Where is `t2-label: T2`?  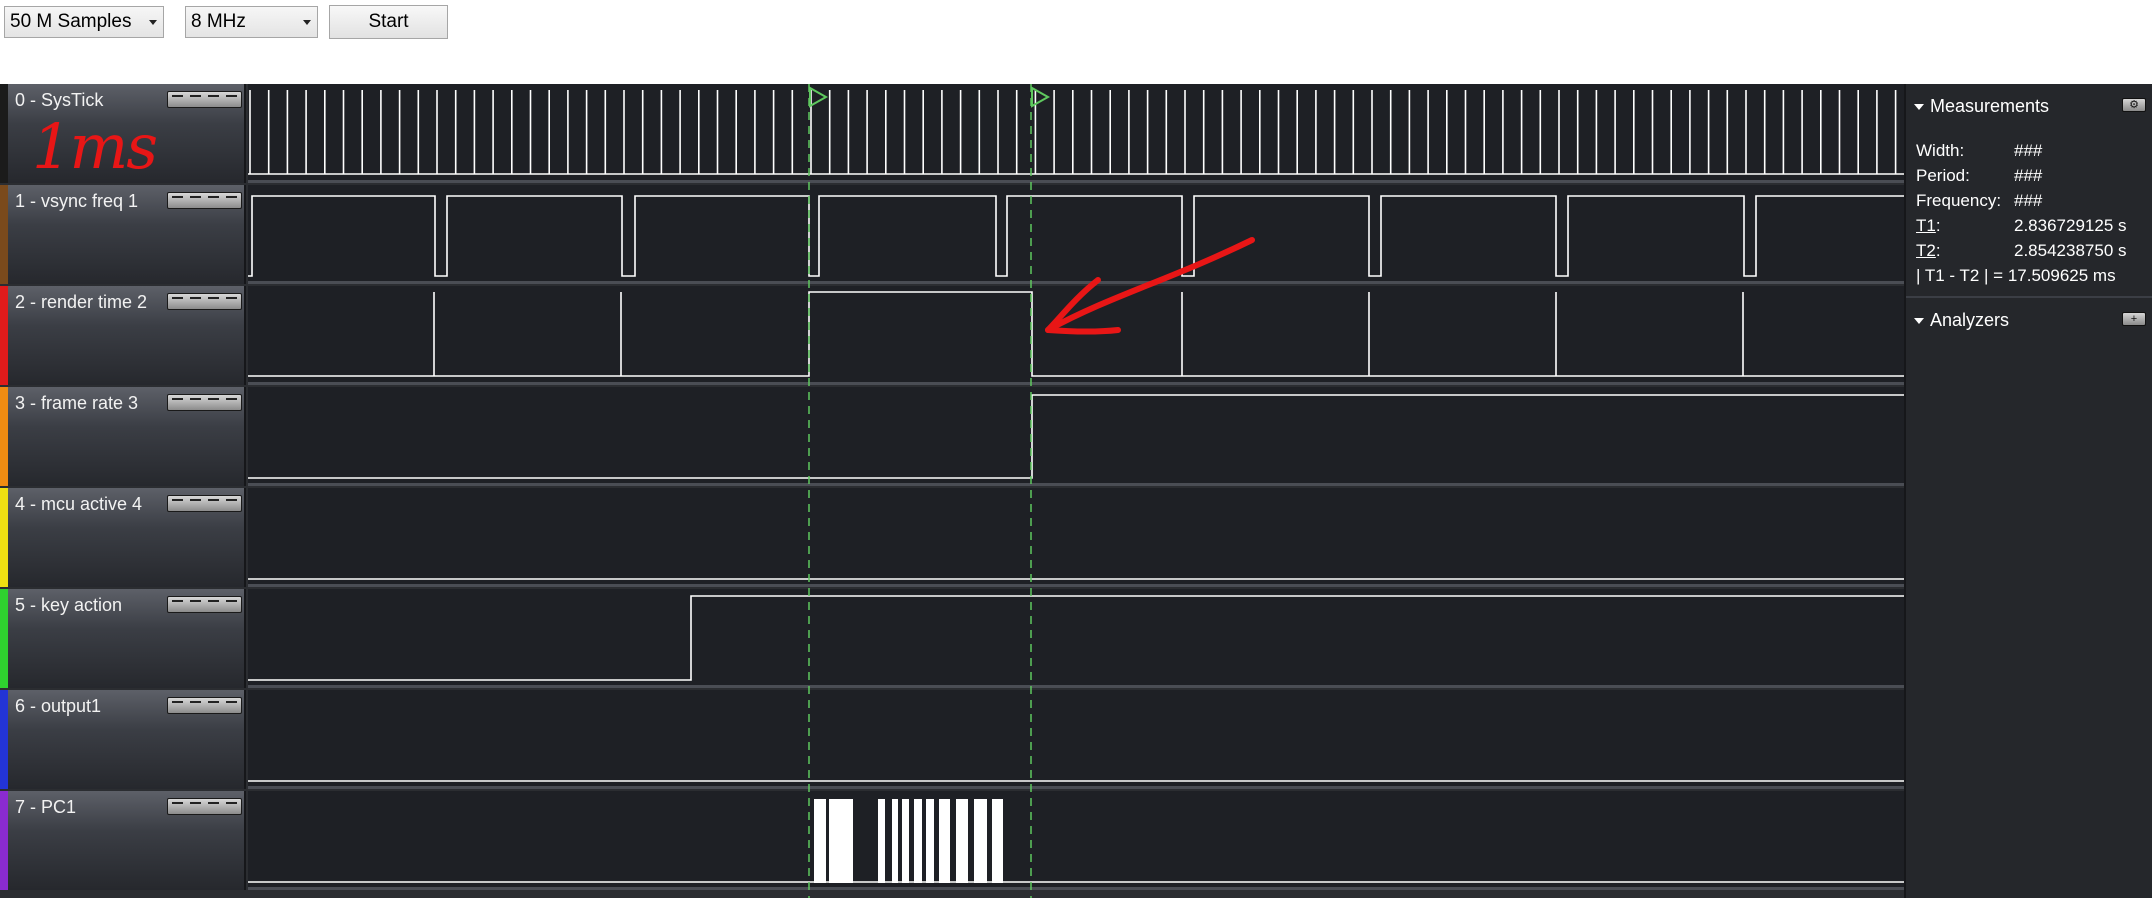
t2-label: T2 is located at coordinates (1926, 250).